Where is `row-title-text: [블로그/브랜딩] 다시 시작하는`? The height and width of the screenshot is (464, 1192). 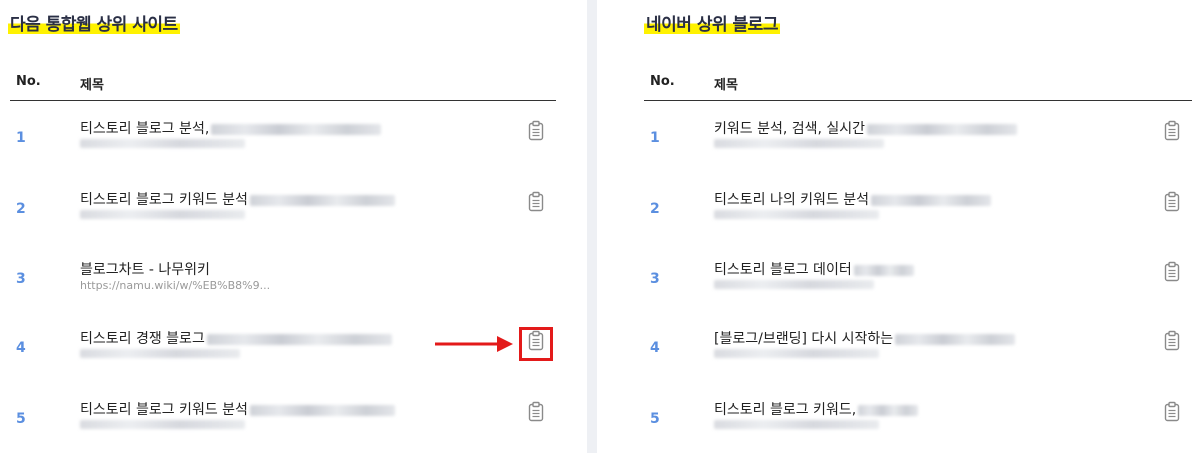 row-title-text: [블로그/브랜딩] 다시 시작하는 is located at coordinates (803, 339).